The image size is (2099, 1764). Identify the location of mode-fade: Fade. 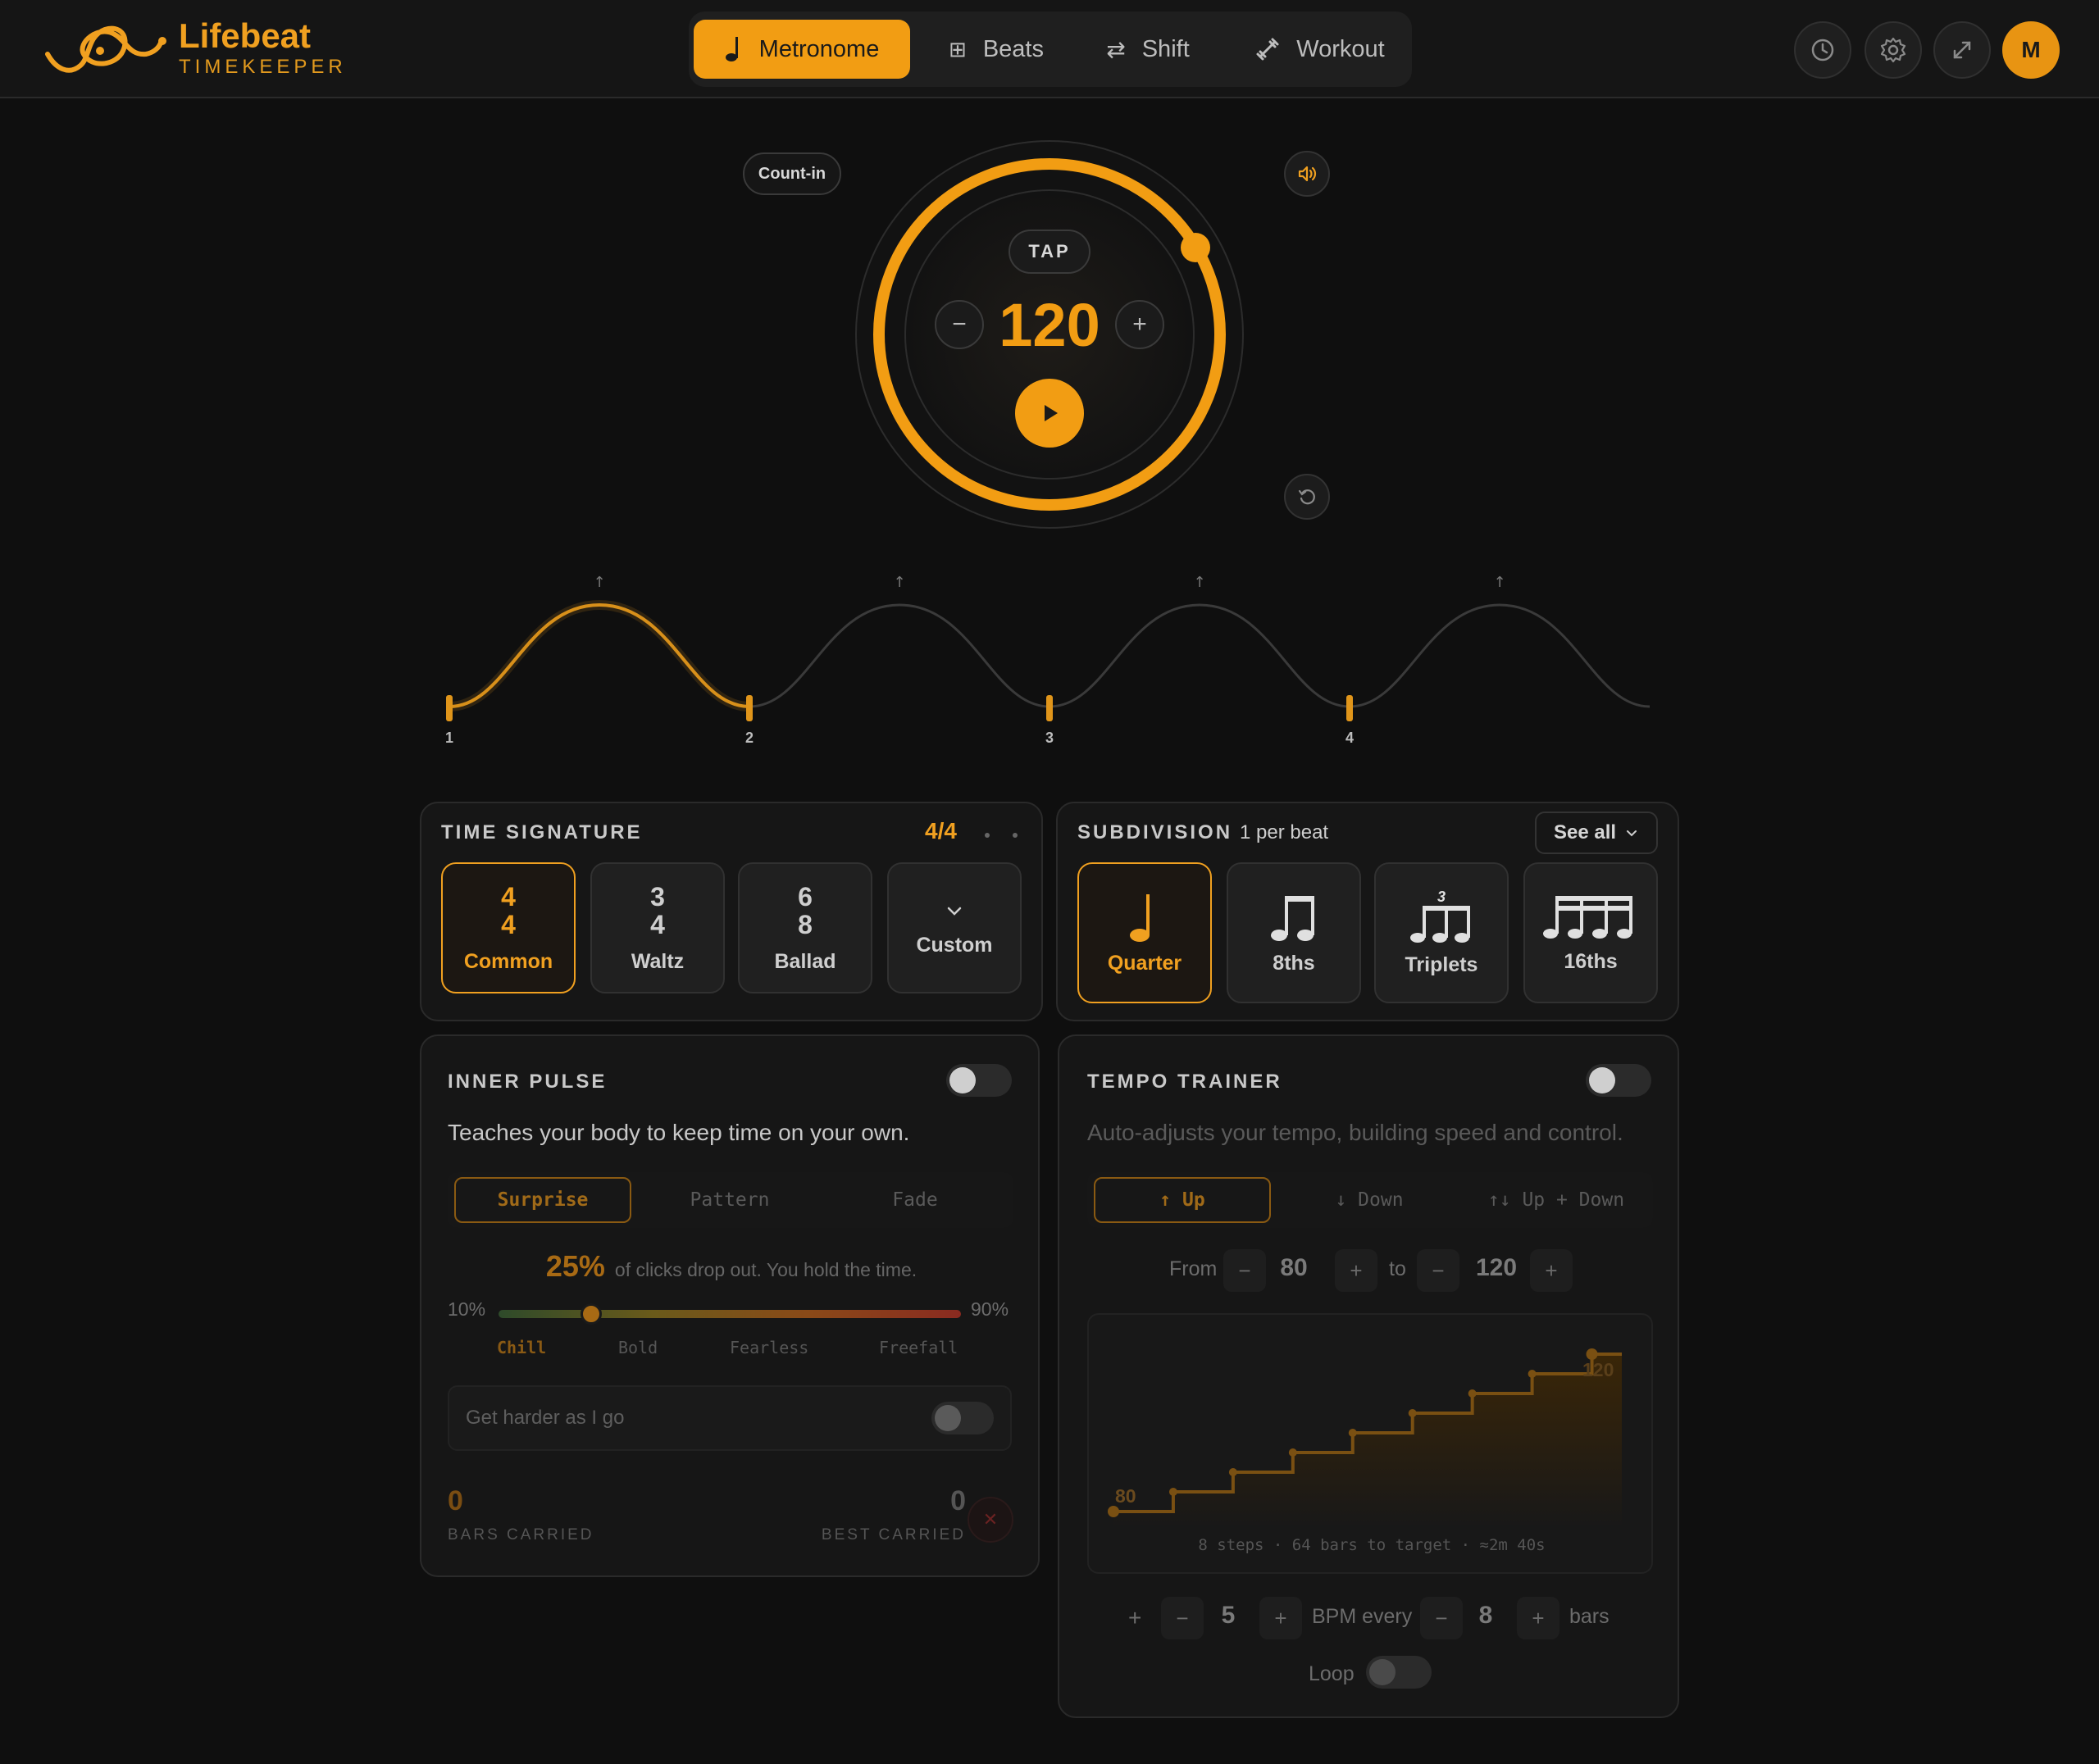
(915, 1200).